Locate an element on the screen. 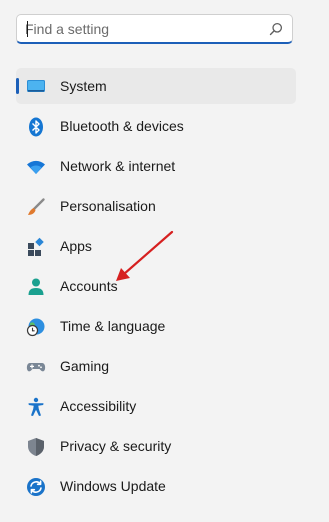 The image size is (329, 522). sidebar-item-system: System is located at coordinates (156, 86).